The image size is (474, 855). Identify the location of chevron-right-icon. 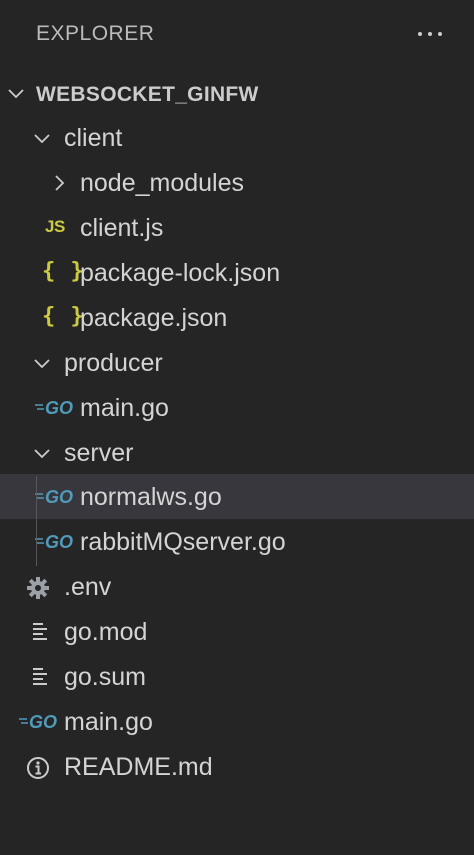
(60, 182).